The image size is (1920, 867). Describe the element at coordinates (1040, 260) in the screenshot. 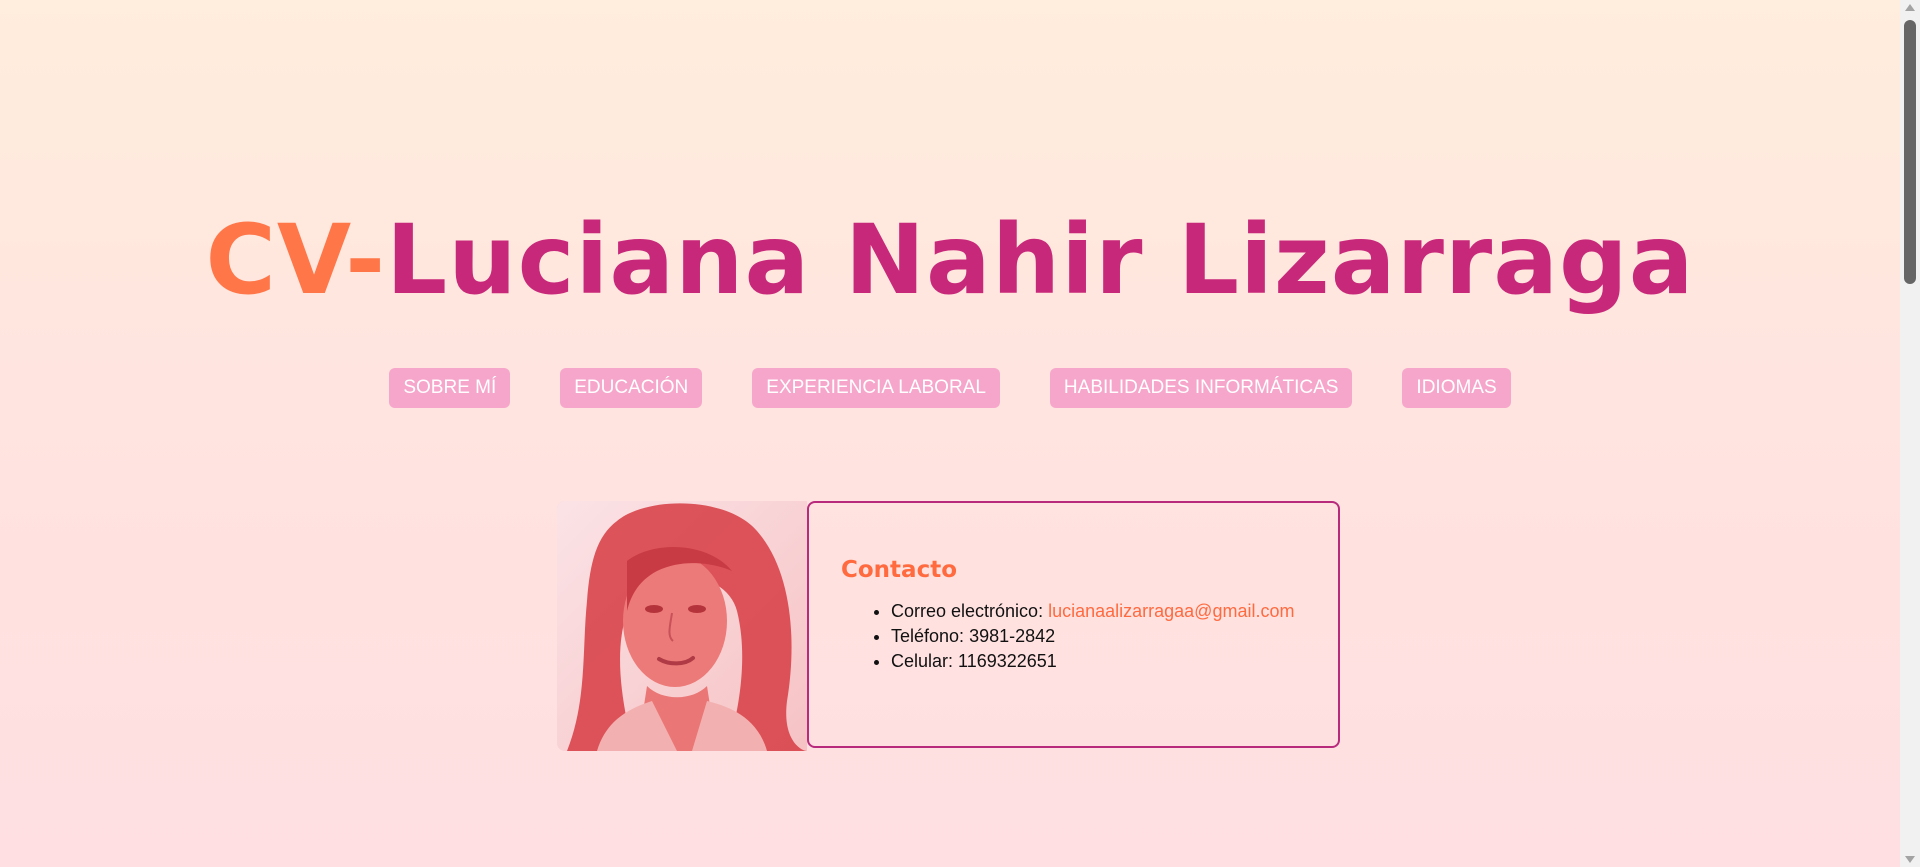

I see `title-name: Luciana Nahir Lizarraga` at that location.